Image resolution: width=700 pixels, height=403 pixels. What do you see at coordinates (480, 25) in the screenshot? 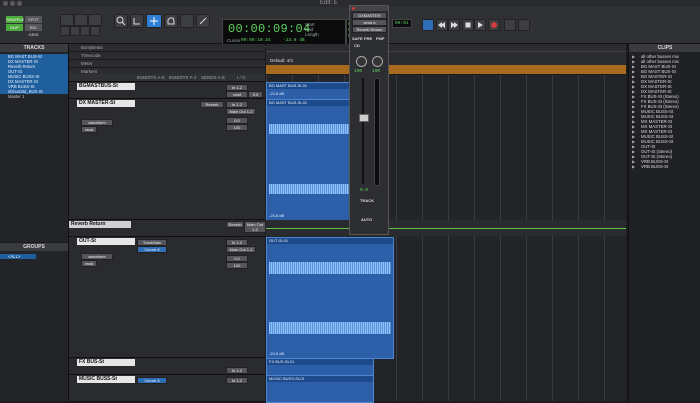
I see `play-button-icon` at bounding box center [480, 25].